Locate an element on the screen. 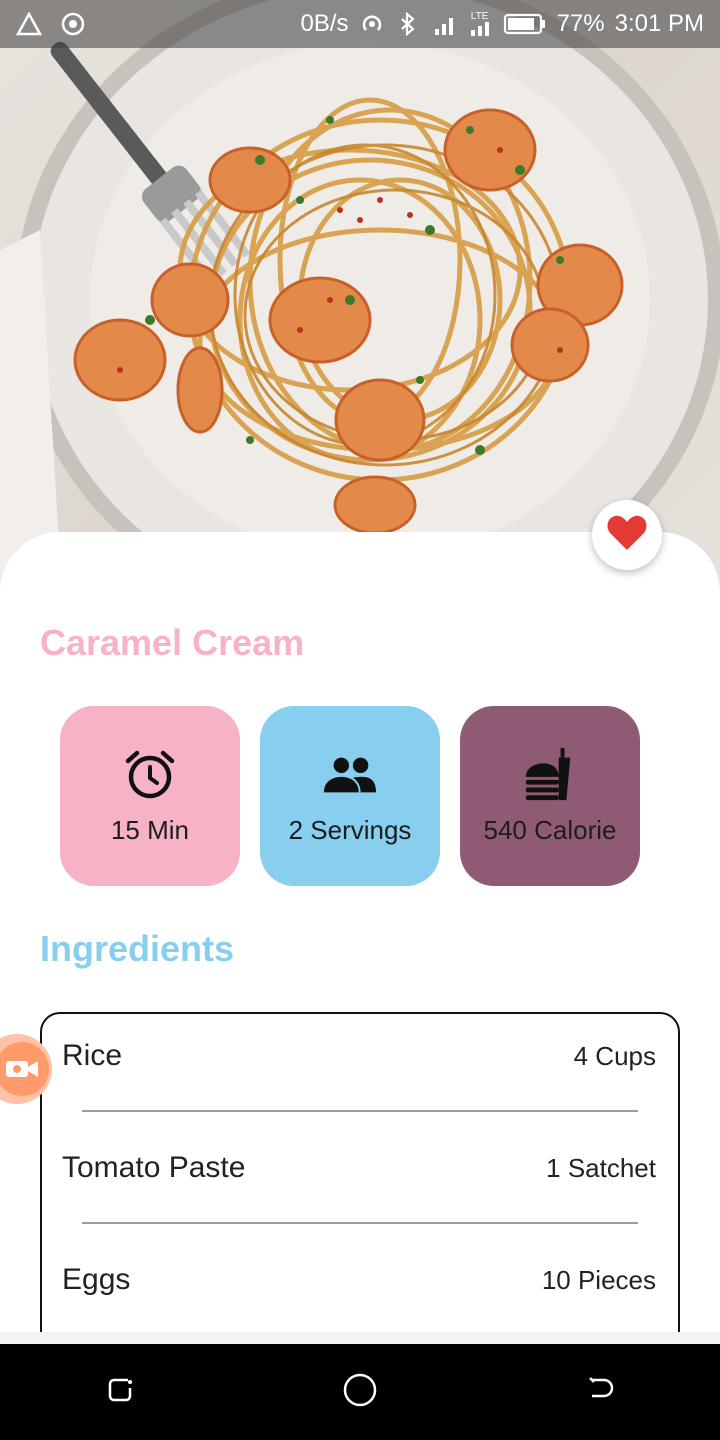 The width and height of the screenshot is (720, 1440). system-nav-bar is located at coordinates (360, 1392).